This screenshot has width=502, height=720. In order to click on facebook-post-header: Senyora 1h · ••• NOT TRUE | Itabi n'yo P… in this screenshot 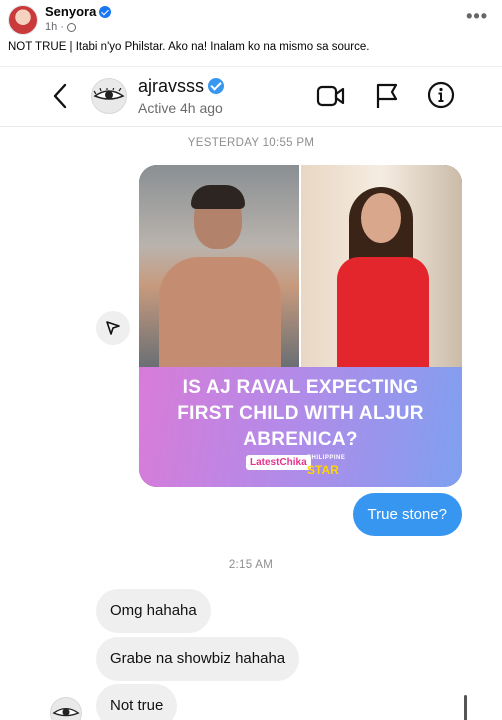, I will do `click(251, 35)`.